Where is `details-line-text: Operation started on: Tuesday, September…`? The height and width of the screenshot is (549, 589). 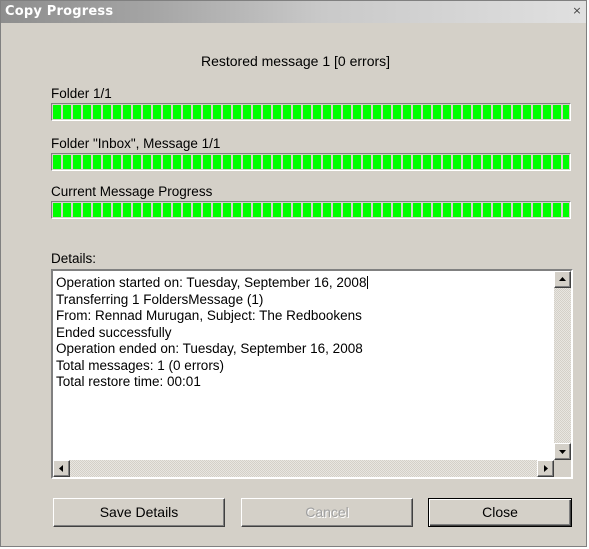
details-line-text: Operation started on: Tuesday, September… is located at coordinates (211, 282).